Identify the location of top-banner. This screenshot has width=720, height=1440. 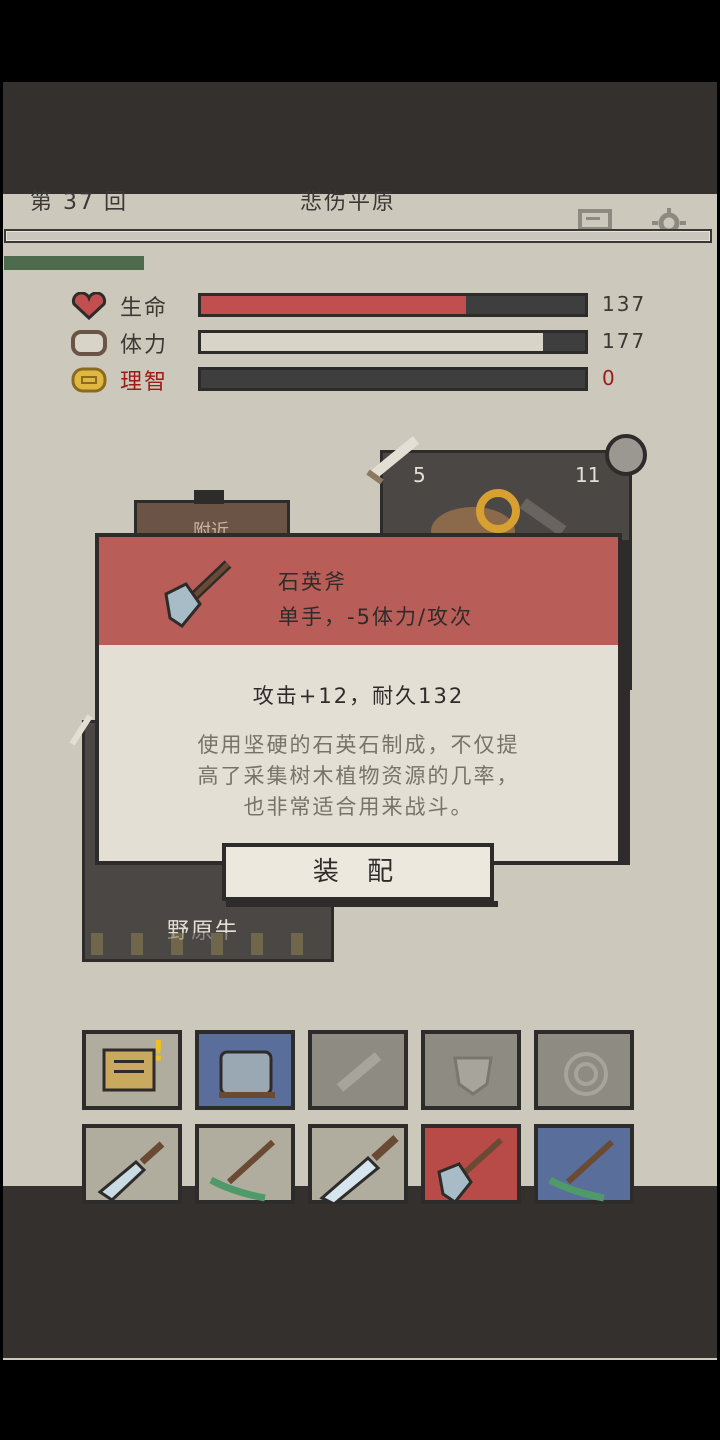
(360, 138).